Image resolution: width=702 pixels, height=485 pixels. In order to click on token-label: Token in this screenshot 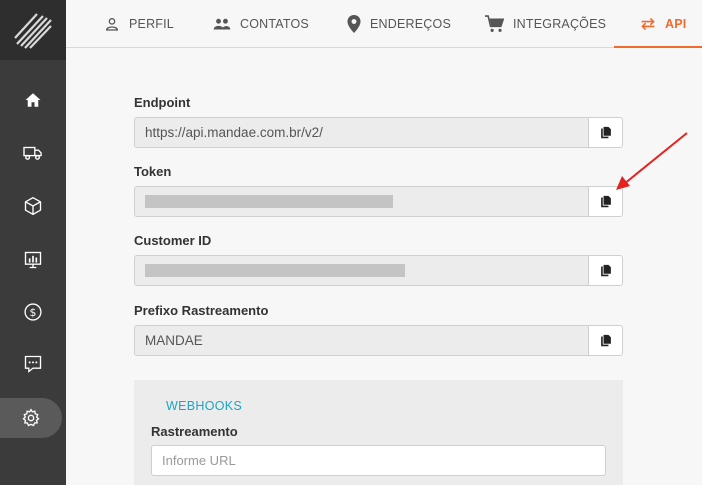, I will do `click(153, 171)`.